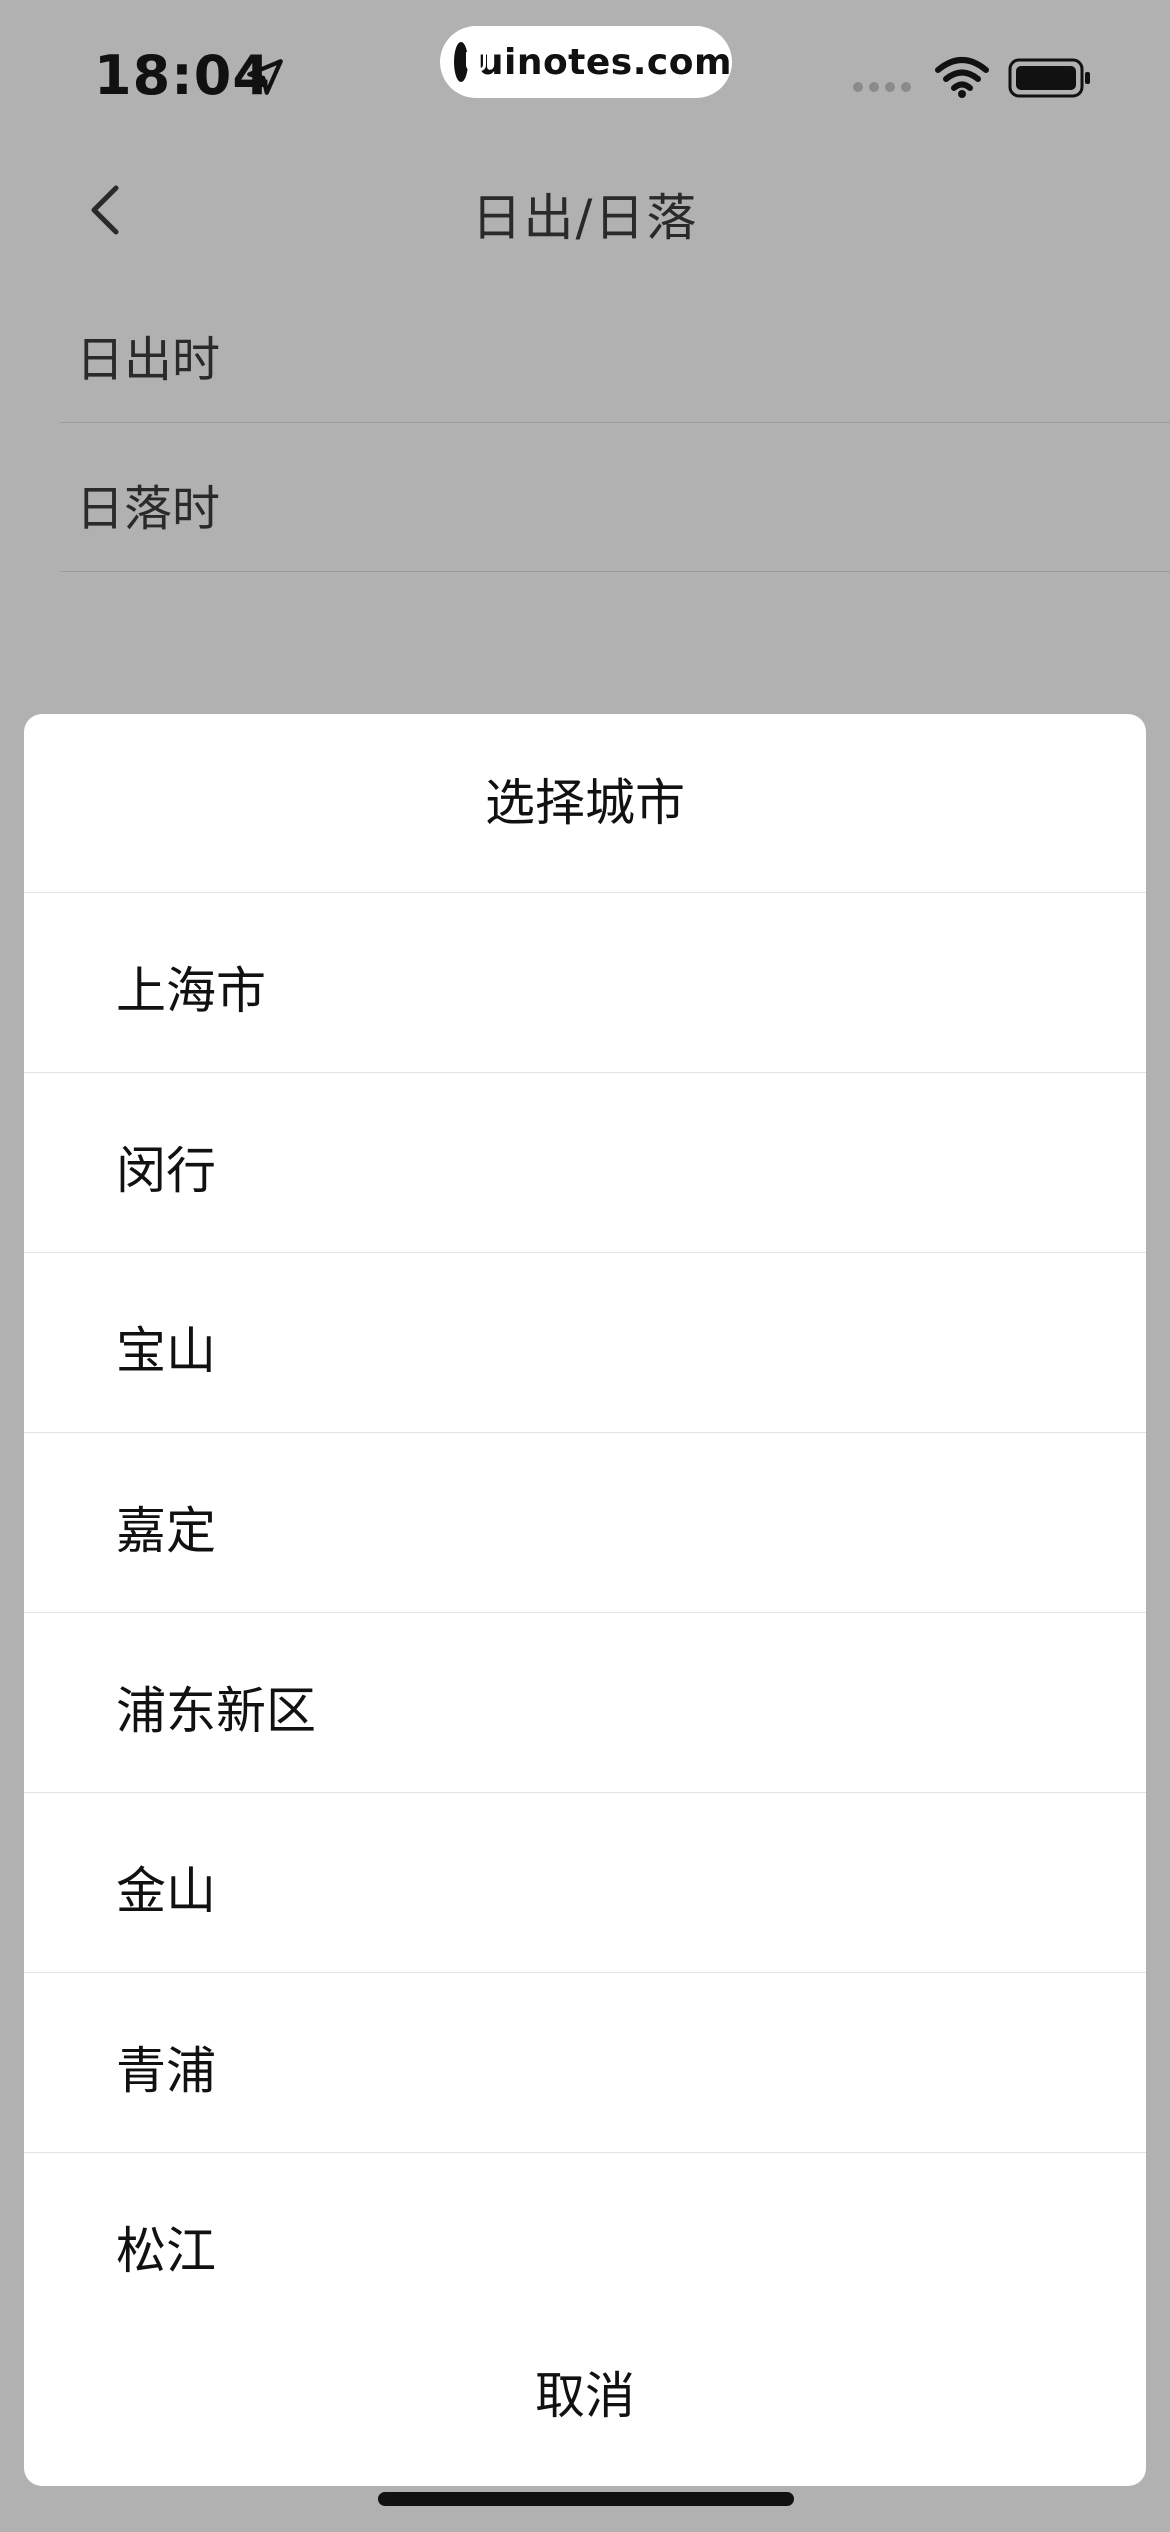 The height and width of the screenshot is (2532, 1170). Describe the element at coordinates (166, 1351) in the screenshot. I see `city-option-label: 宝山` at that location.